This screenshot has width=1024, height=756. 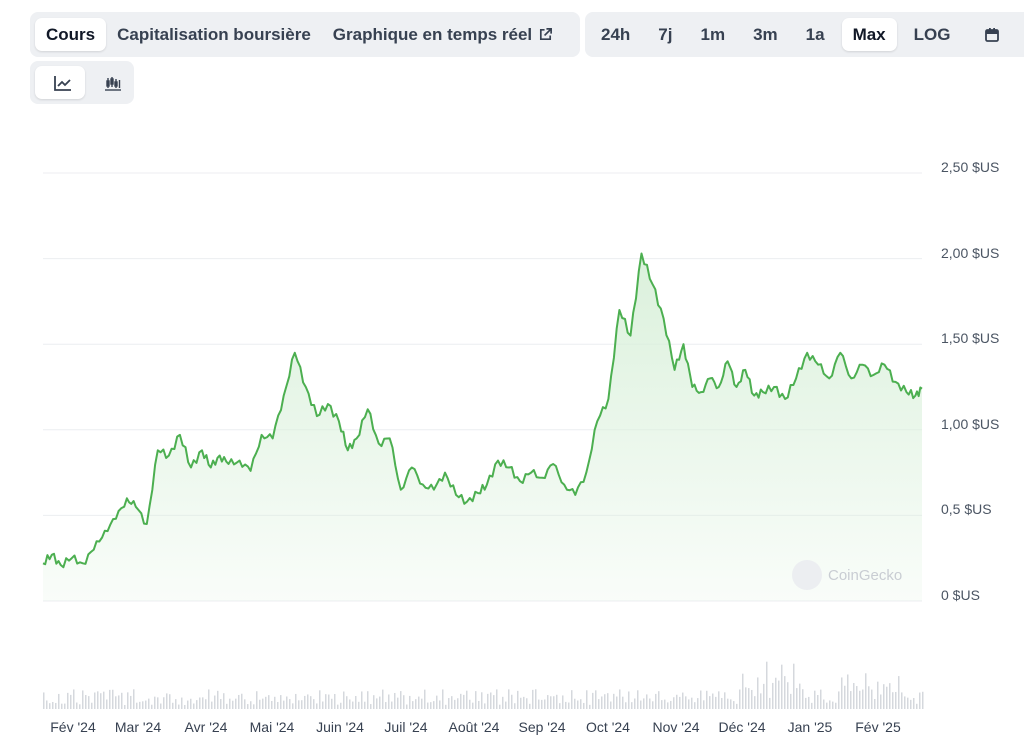 What do you see at coordinates (865, 575) in the screenshot?
I see `watermark-text: CoinGecko` at bounding box center [865, 575].